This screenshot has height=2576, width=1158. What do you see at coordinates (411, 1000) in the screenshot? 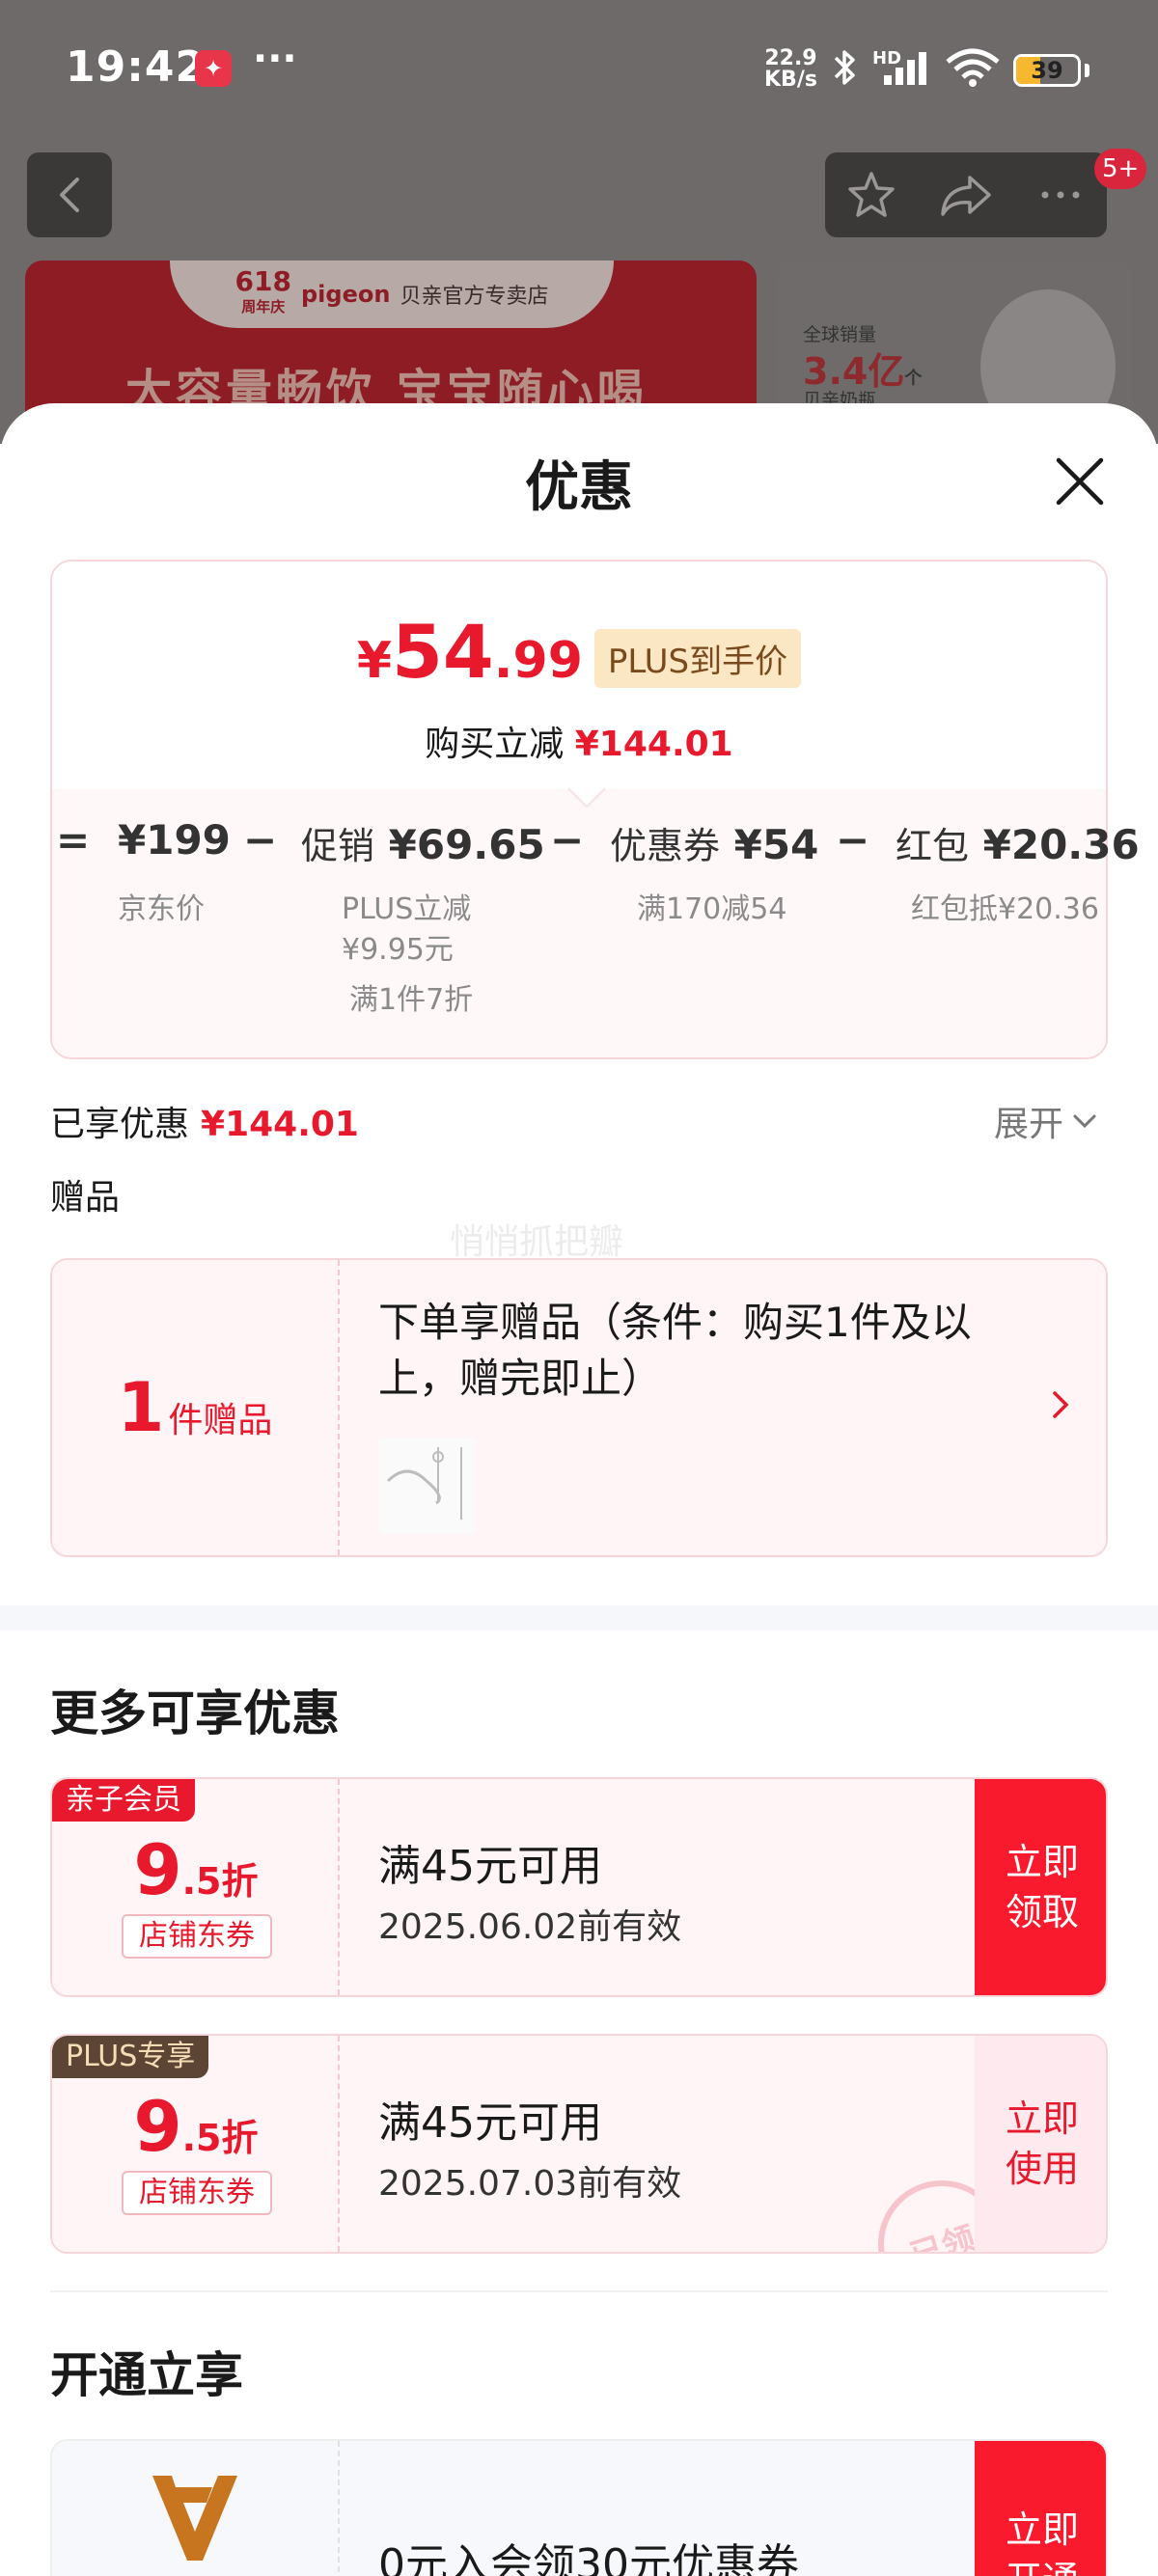
I see `calc-desc-promo-rule: 满1件7折` at bounding box center [411, 1000].